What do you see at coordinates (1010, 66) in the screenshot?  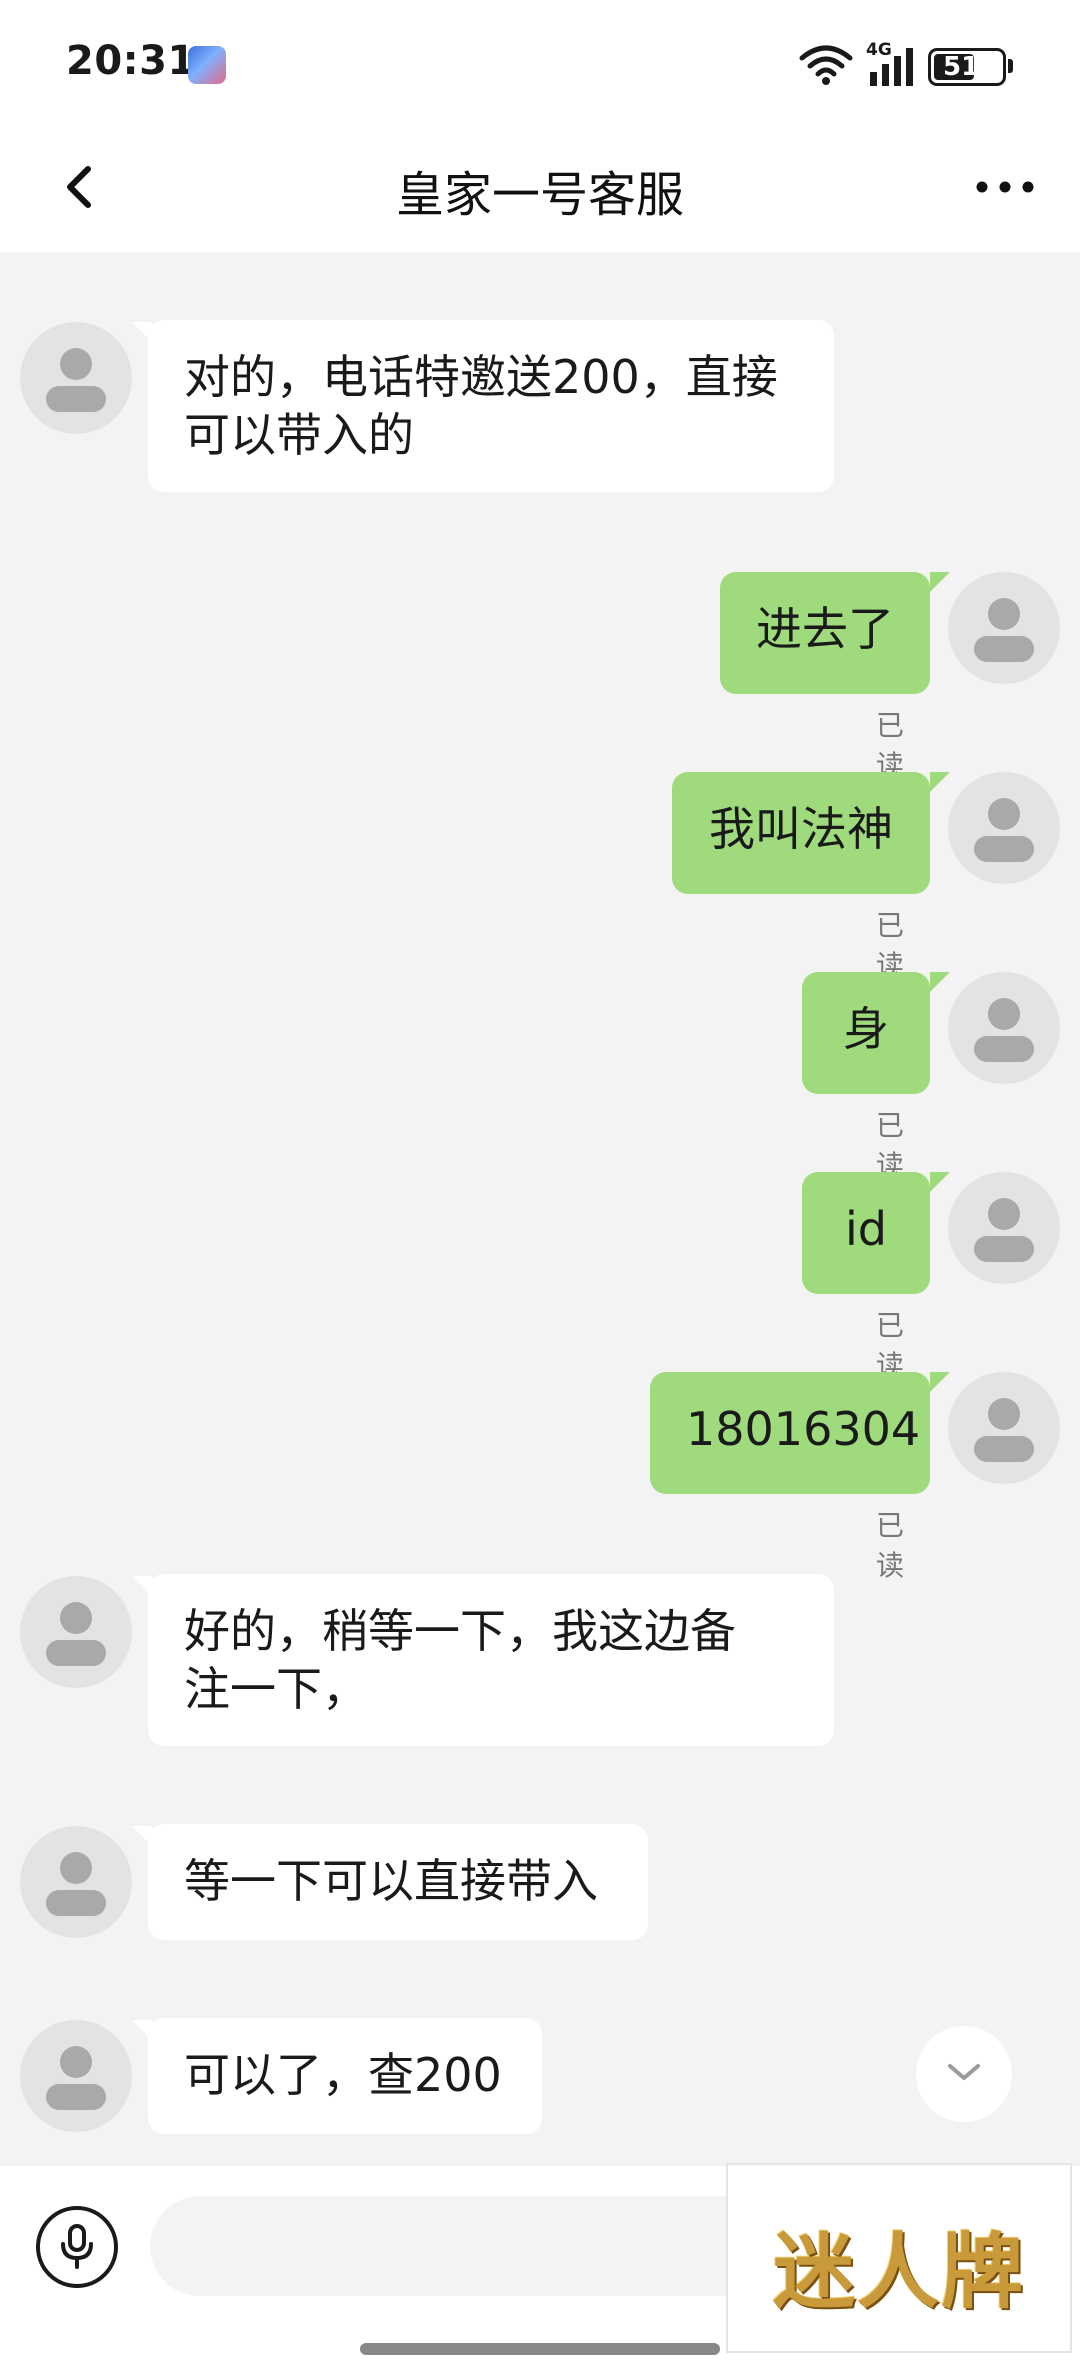 I see `battery-cap` at bounding box center [1010, 66].